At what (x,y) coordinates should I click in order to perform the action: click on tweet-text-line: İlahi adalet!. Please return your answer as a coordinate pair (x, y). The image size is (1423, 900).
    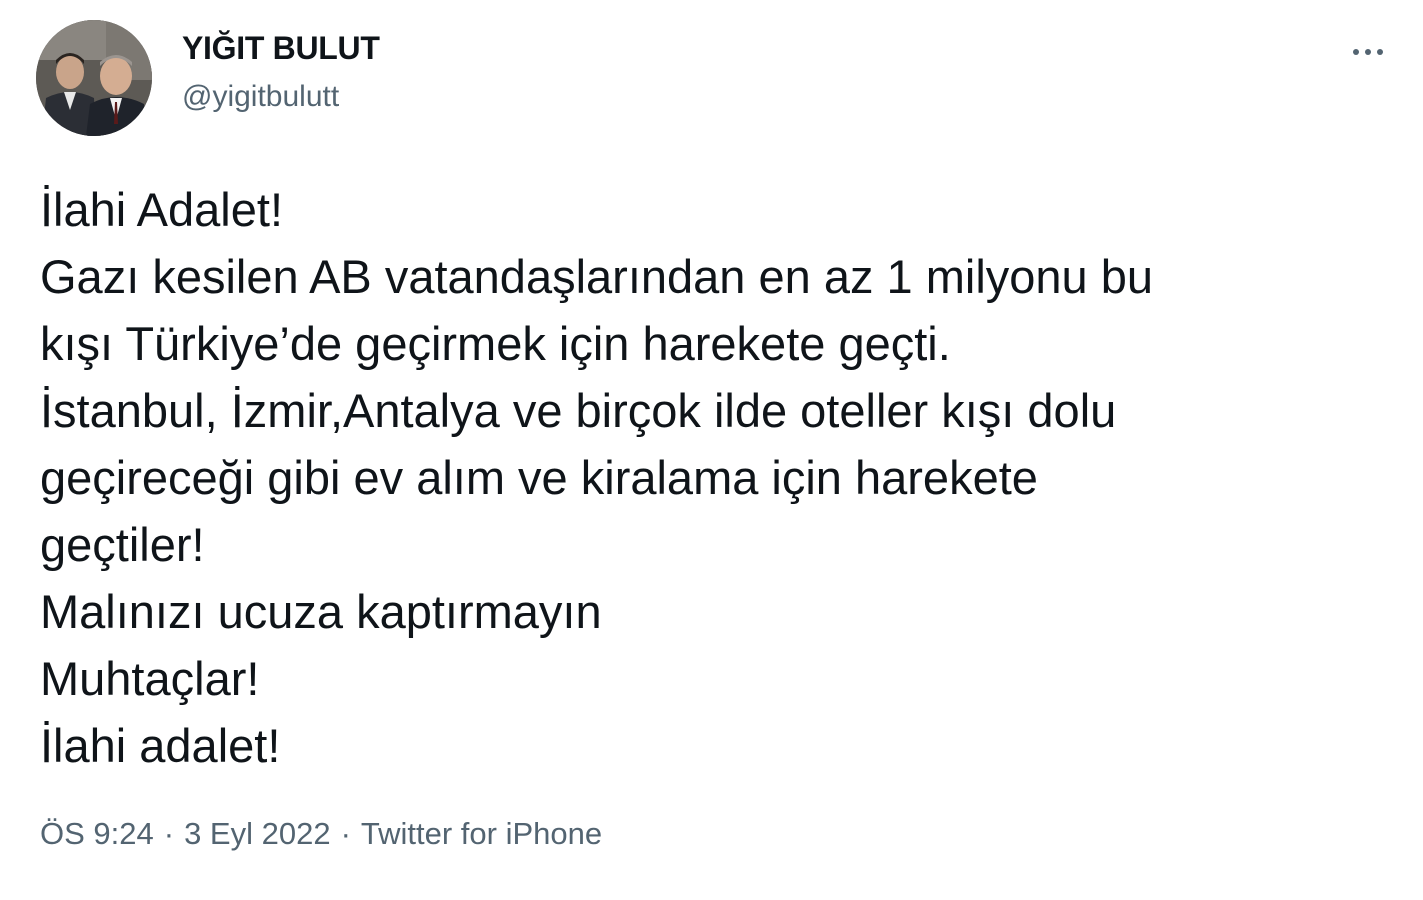
    Looking at the image, I should click on (160, 745).